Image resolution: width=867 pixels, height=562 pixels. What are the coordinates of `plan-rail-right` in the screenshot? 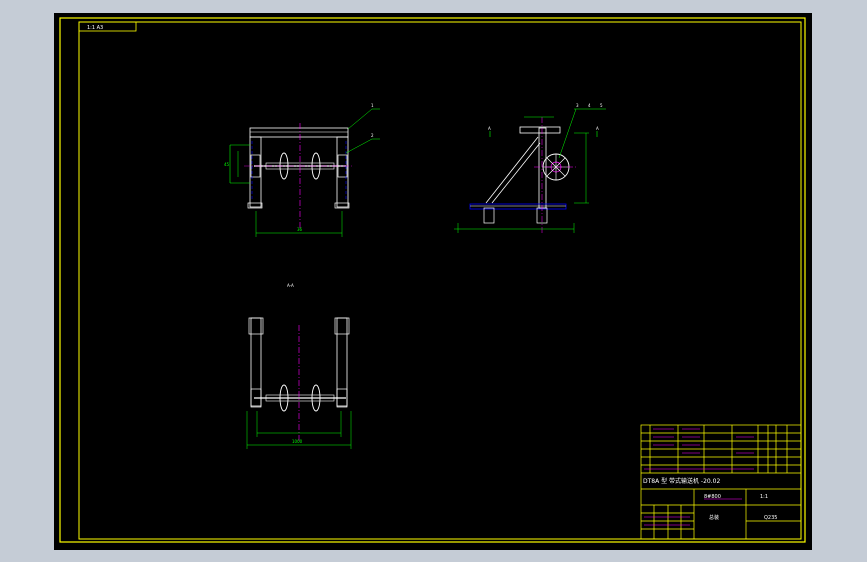 It's located at (342, 362).